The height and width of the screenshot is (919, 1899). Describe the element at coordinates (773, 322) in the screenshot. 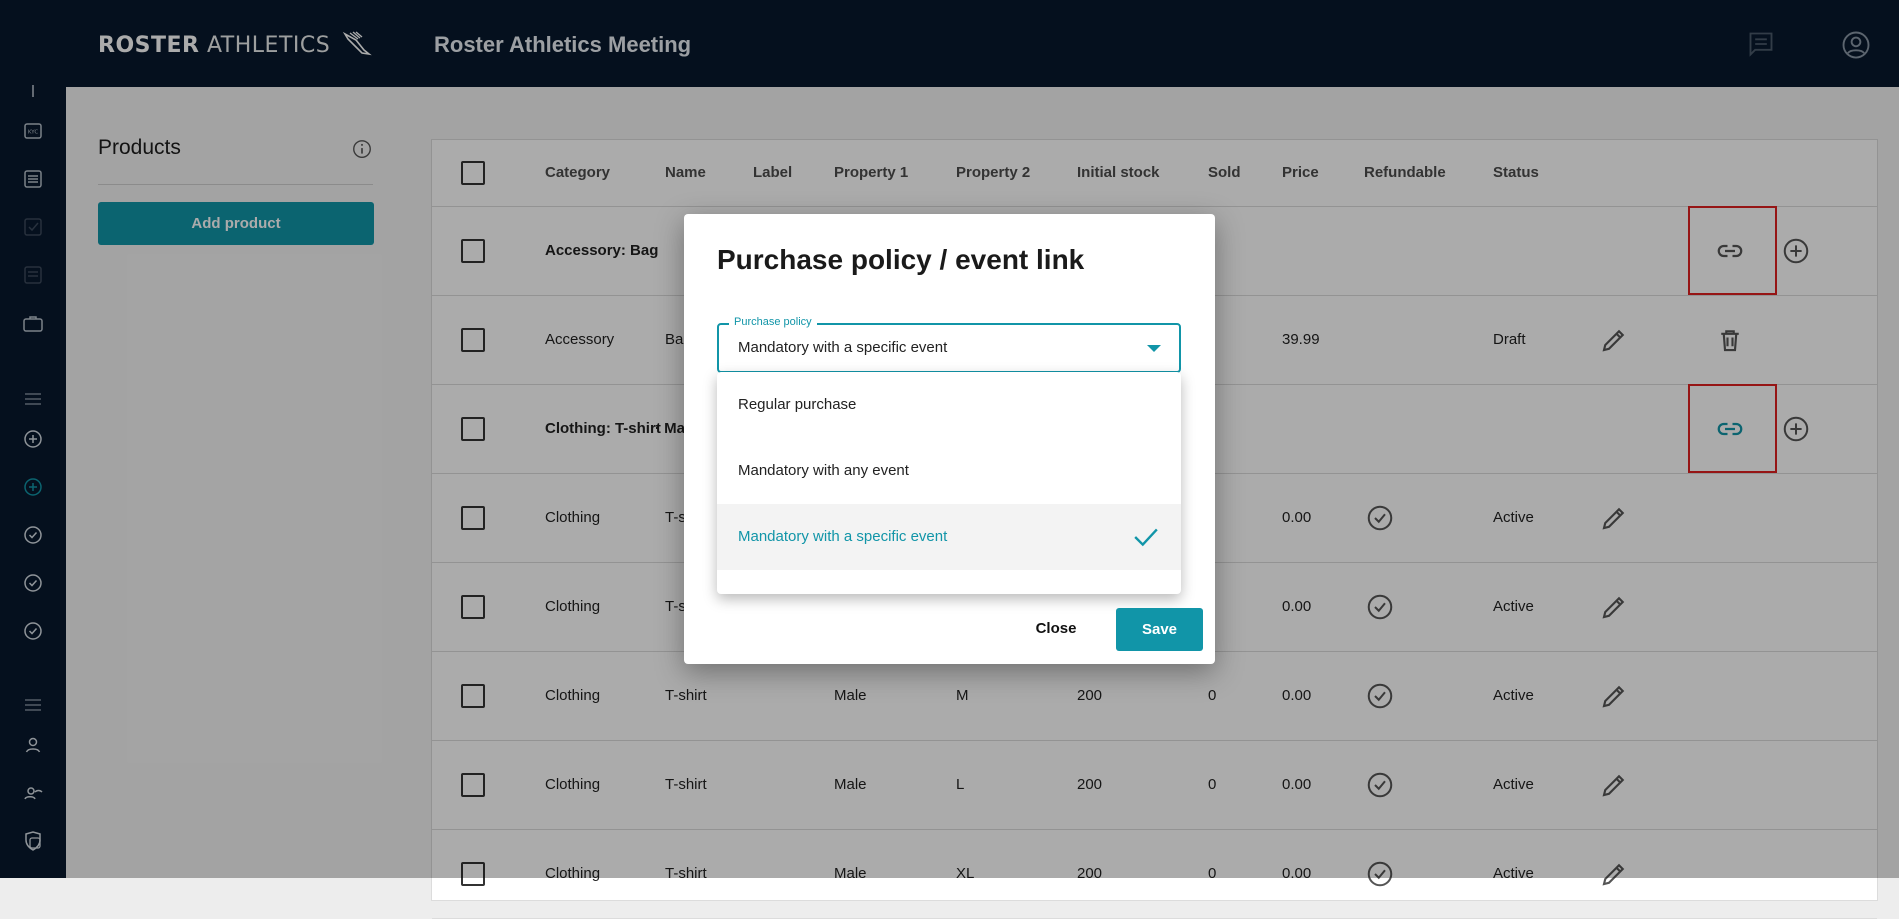

I see `select-label: Purchase policy` at that location.